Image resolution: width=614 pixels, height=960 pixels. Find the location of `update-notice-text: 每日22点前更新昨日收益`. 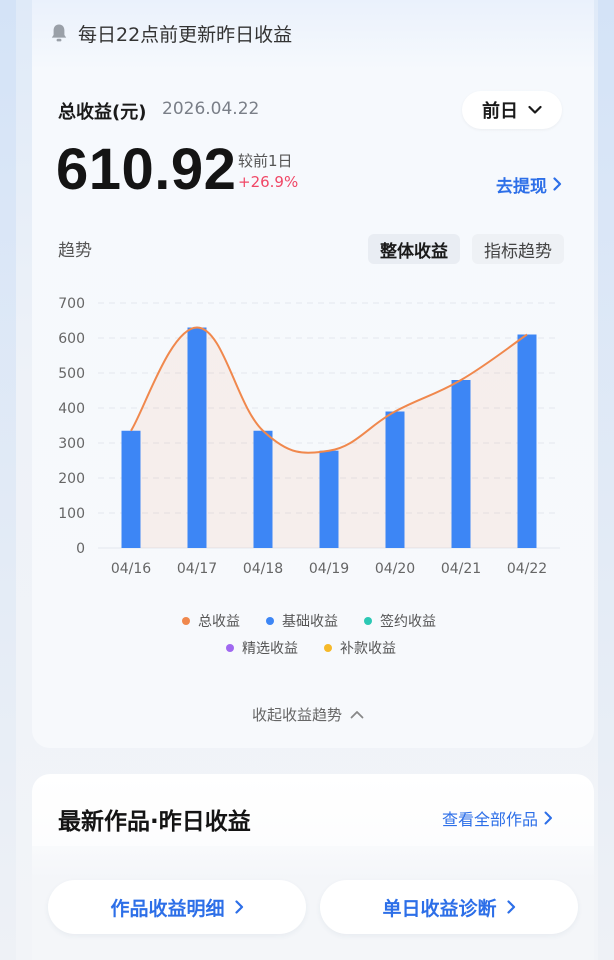

update-notice-text: 每日22点前更新昨日收益 is located at coordinates (185, 34).